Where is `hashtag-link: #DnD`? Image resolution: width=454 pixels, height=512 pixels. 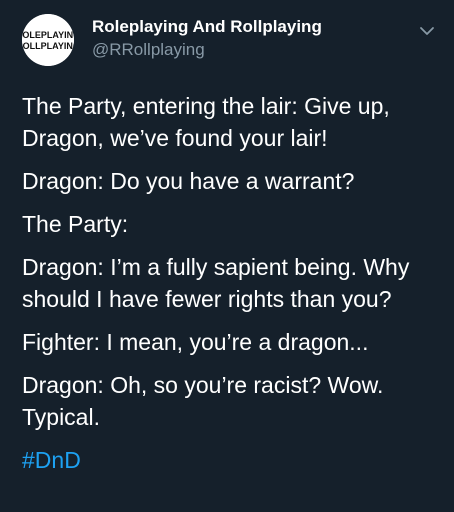
hashtag-link: #DnD is located at coordinates (51, 460).